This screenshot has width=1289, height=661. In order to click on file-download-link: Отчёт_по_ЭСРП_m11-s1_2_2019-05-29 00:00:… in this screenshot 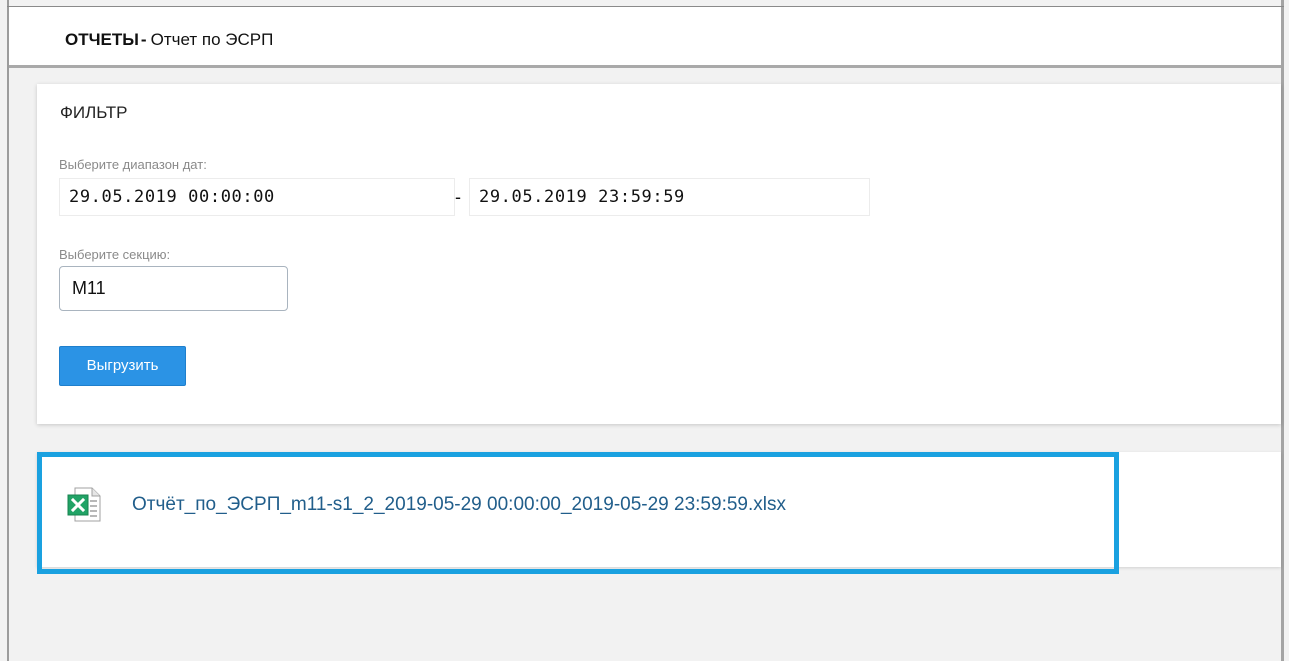, I will do `click(426, 504)`.